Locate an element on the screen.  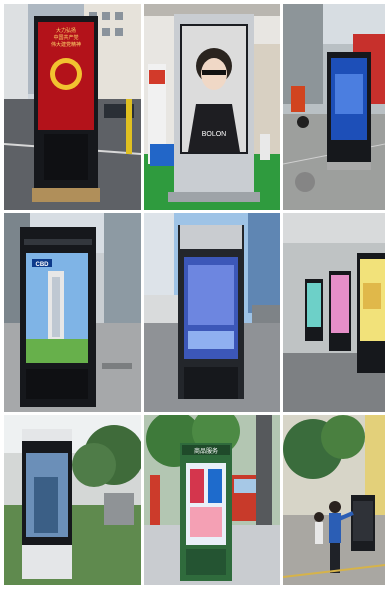
screen-text-cbd: CBD is located at coordinates (43, 265).